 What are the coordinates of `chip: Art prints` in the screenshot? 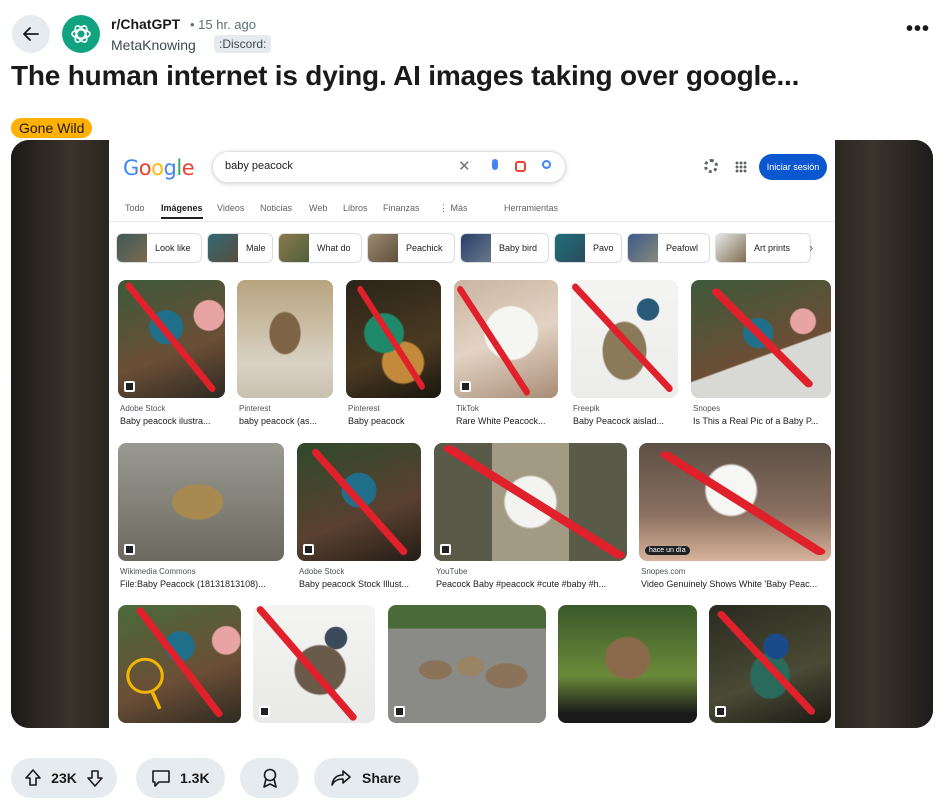 It's located at (763, 248).